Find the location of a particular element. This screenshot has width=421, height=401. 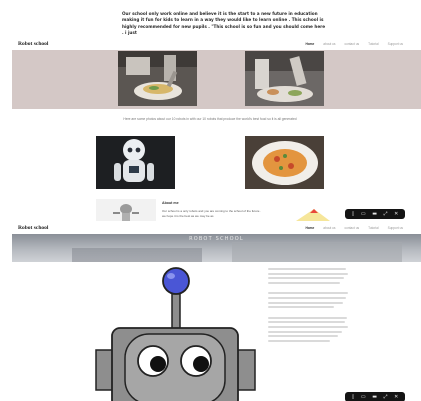

partial-photo is located at coordinates (310, 214).